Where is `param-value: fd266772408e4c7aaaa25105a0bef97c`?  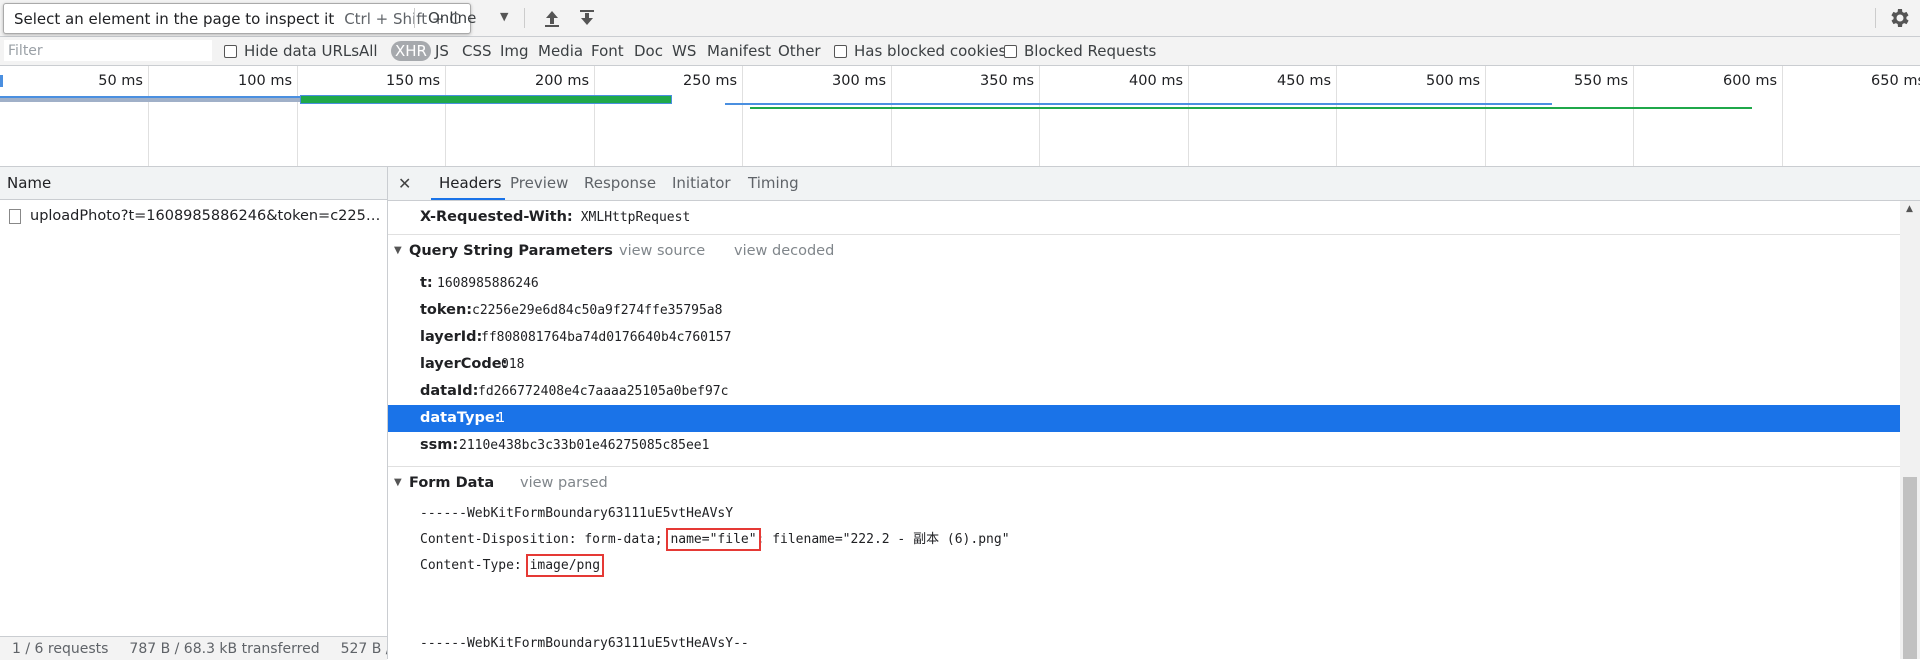 param-value: fd266772408e4c7aaaa25105a0bef97c is located at coordinates (603, 391).